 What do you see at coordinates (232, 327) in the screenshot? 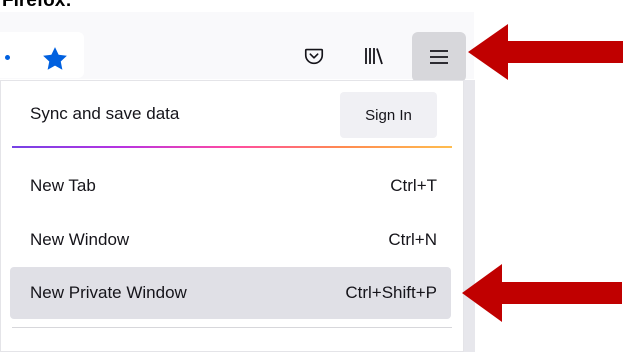
I see `menu-separator` at bounding box center [232, 327].